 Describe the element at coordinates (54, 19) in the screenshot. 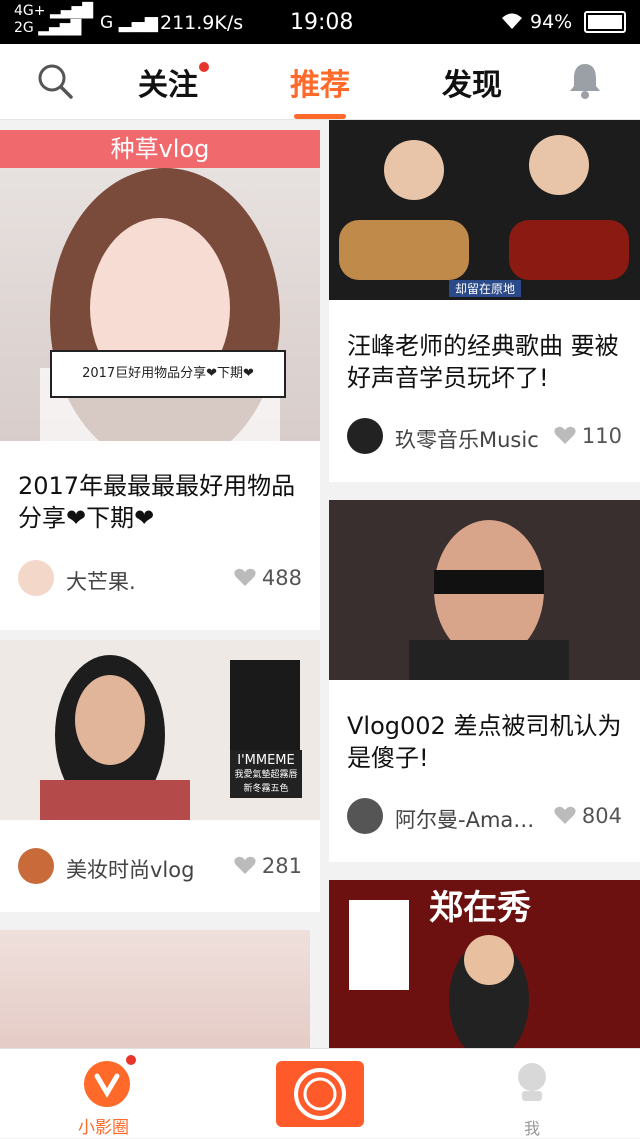

I see `network-indicator: 4G+ ▂▄▆█ 2G ▂▄▆█` at that location.